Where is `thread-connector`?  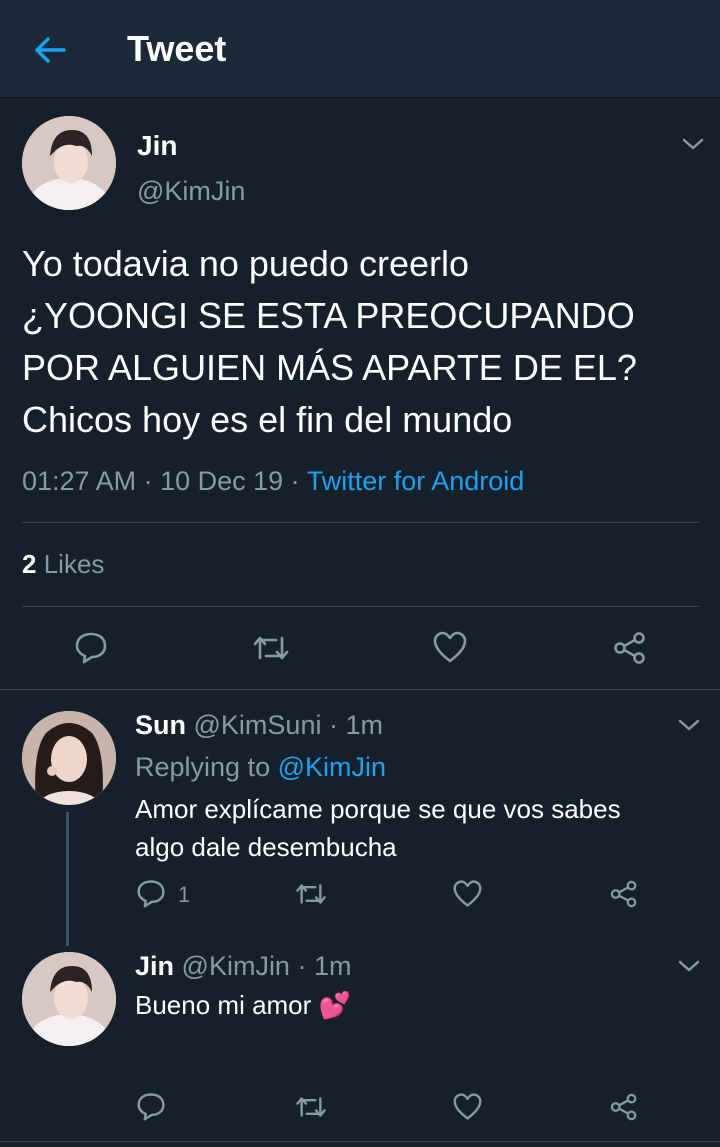 thread-connector is located at coordinates (67, 879).